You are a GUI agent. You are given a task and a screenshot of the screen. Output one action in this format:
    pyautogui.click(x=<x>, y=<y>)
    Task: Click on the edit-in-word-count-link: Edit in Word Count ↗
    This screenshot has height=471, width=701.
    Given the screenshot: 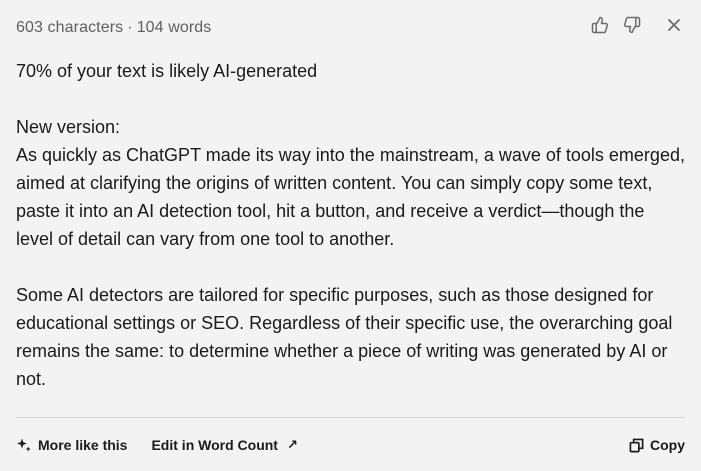 What is the action you would take?
    pyautogui.click(x=224, y=445)
    